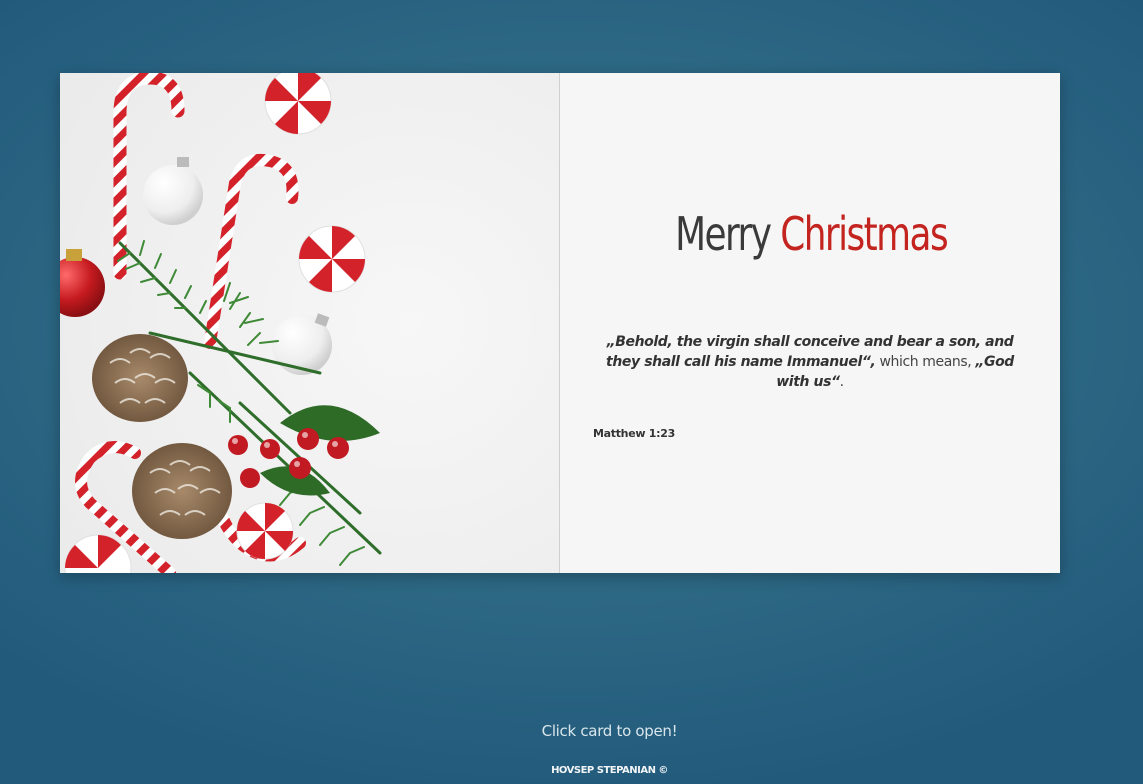 The image size is (1143, 784). What do you see at coordinates (723, 234) in the screenshot?
I see `title-word-merry: Merry` at bounding box center [723, 234].